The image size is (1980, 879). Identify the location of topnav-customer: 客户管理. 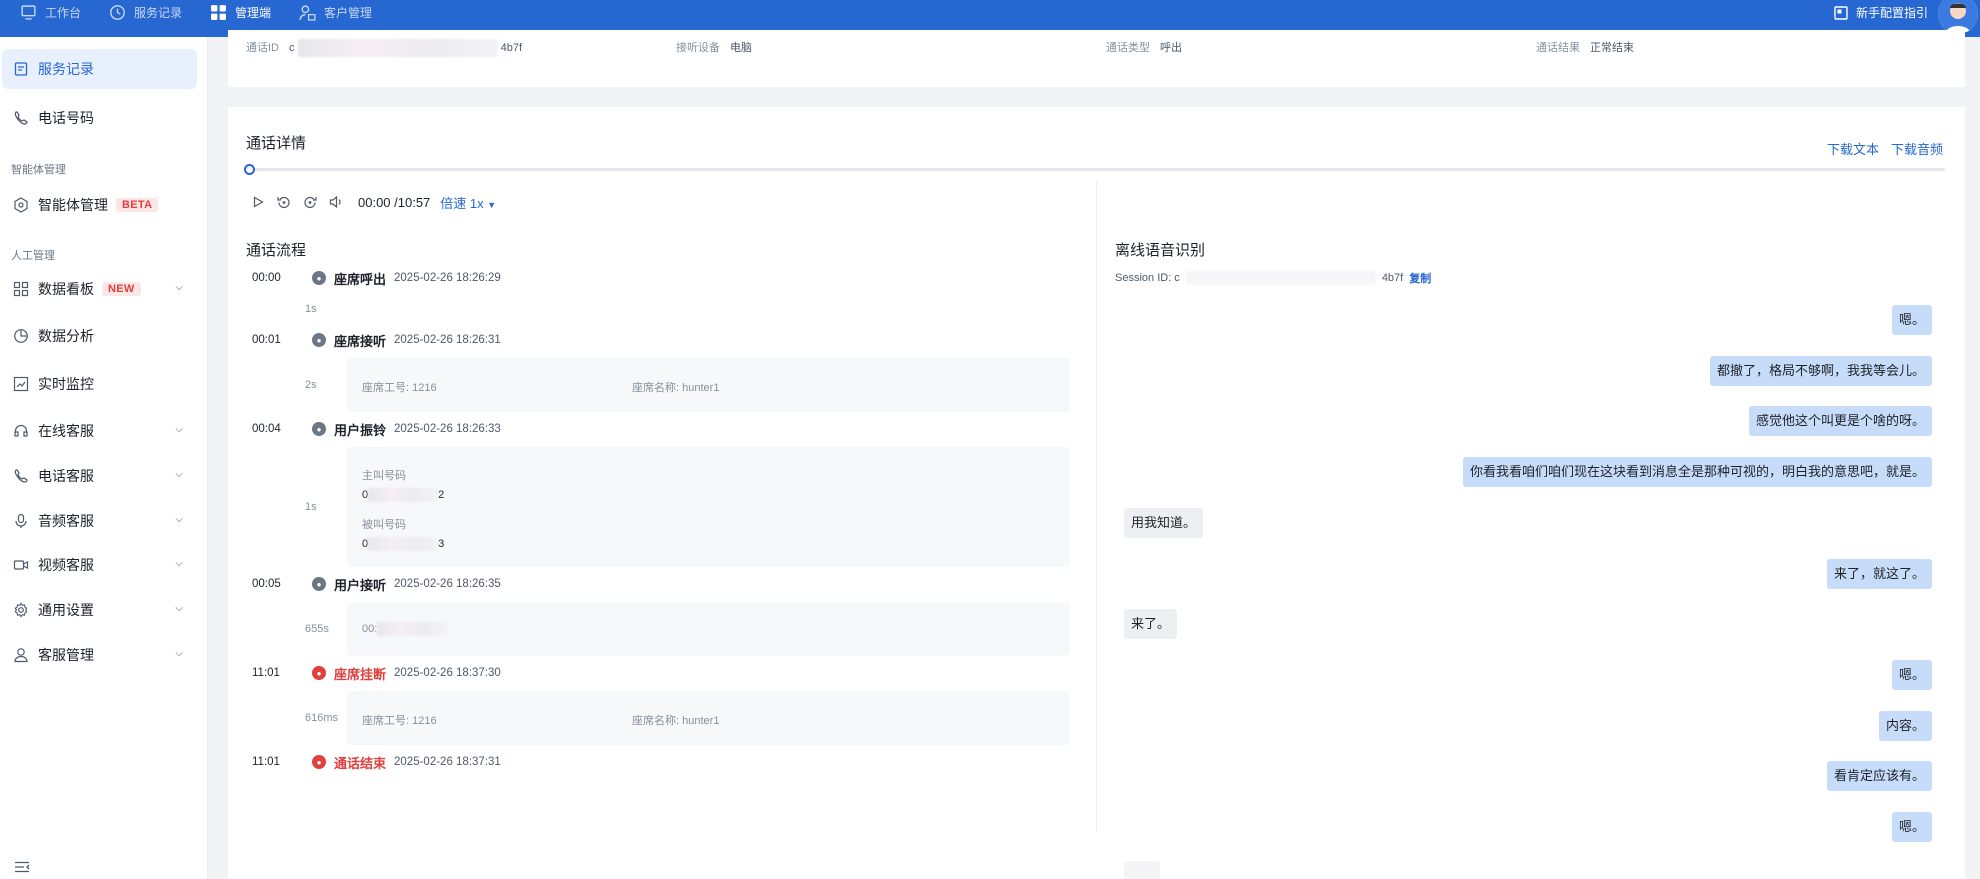
(335, 12).